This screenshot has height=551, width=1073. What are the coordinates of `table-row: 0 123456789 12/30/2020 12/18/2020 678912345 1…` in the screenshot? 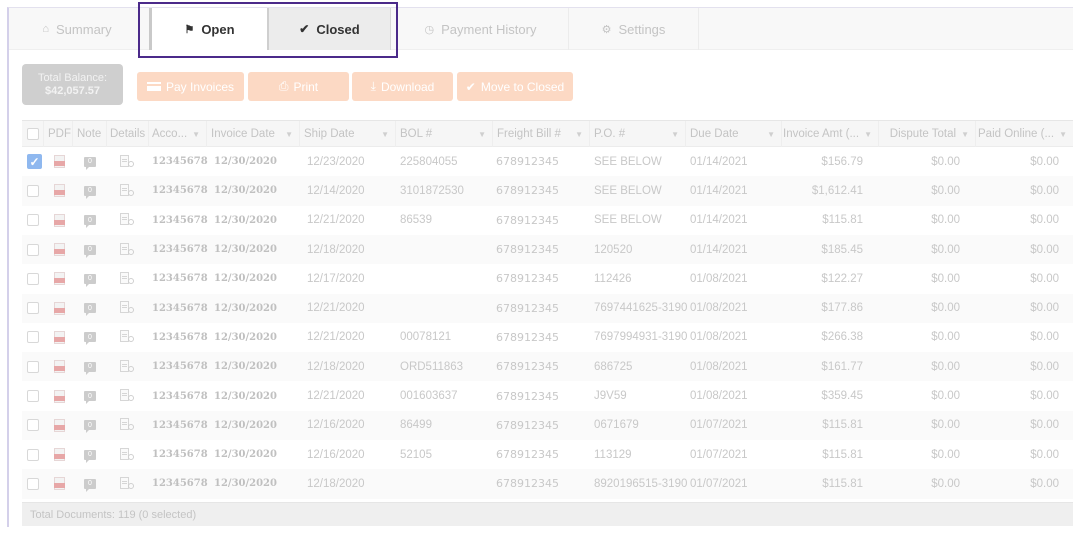 It's located at (547, 249).